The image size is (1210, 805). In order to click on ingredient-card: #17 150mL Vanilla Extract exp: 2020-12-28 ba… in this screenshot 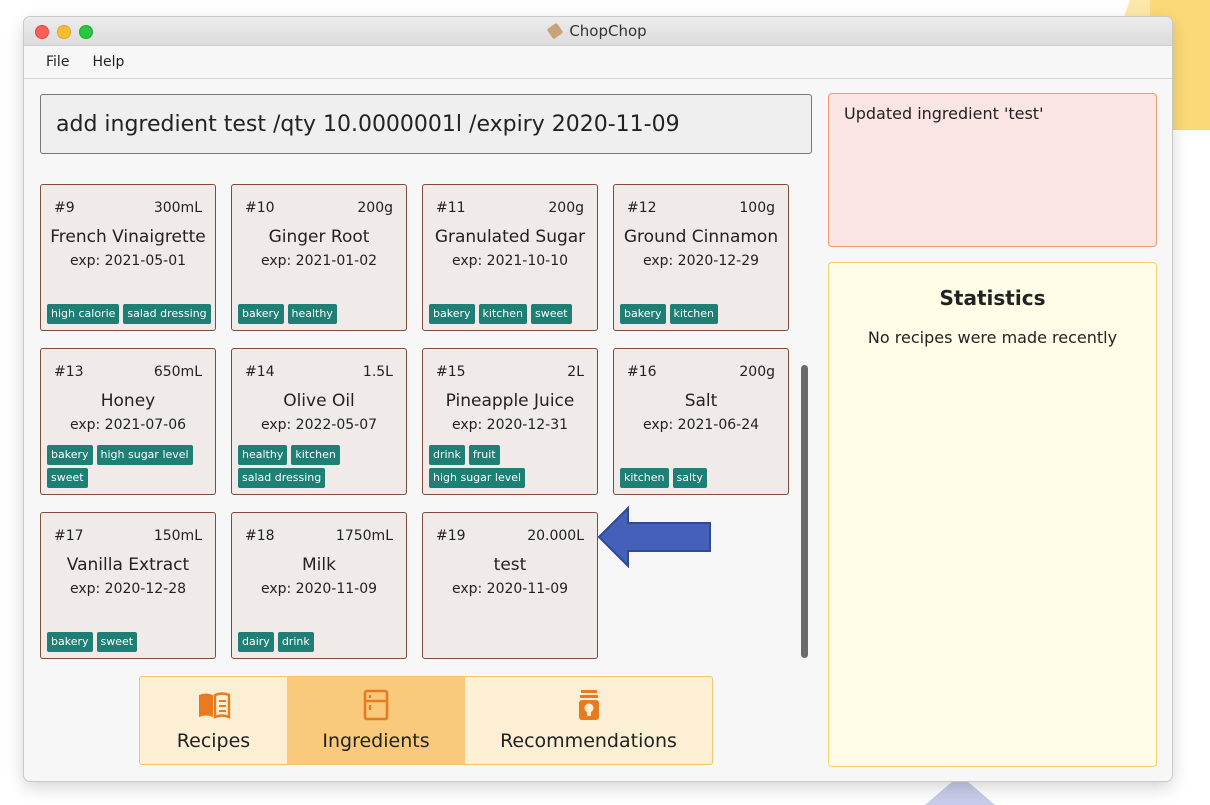, I will do `click(128, 585)`.